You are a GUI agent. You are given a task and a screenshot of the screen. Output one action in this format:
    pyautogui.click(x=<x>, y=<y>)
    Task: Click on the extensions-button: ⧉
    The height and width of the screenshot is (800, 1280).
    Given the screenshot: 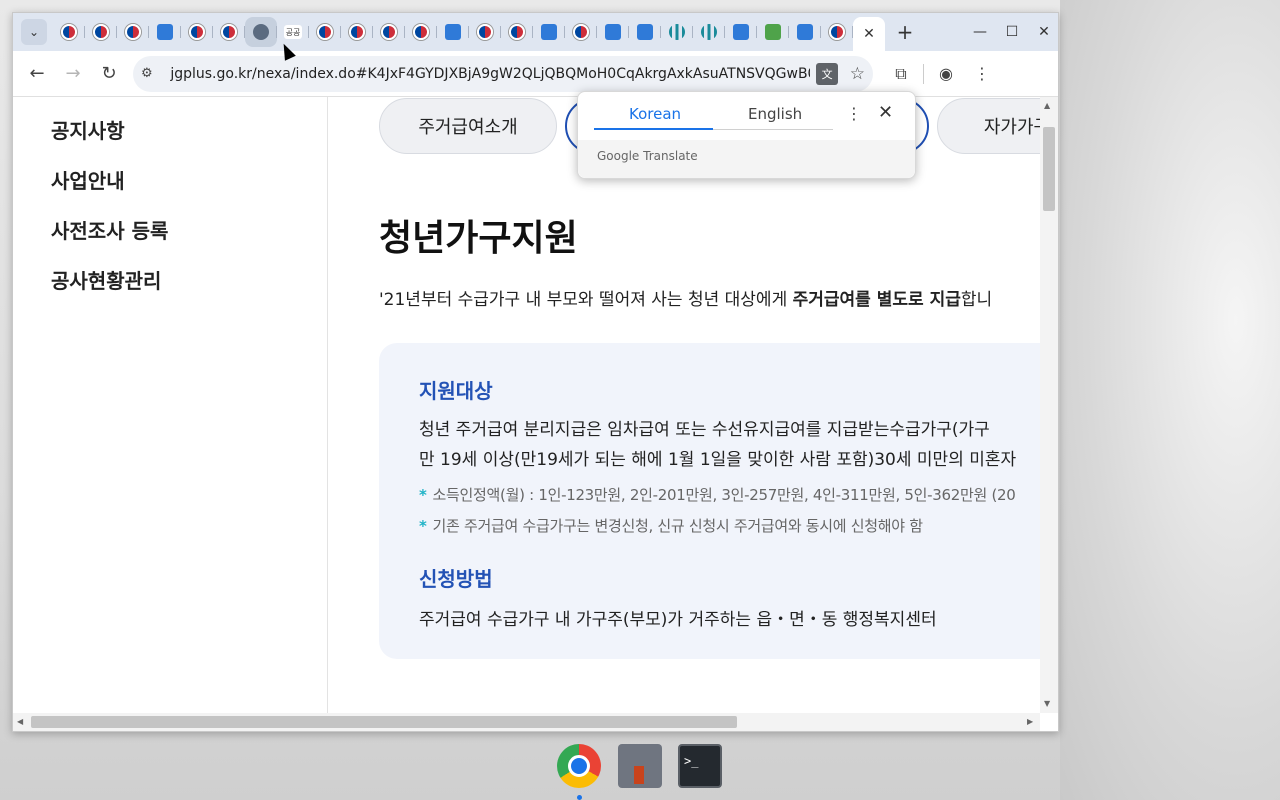 What is the action you would take?
    pyautogui.click(x=901, y=74)
    